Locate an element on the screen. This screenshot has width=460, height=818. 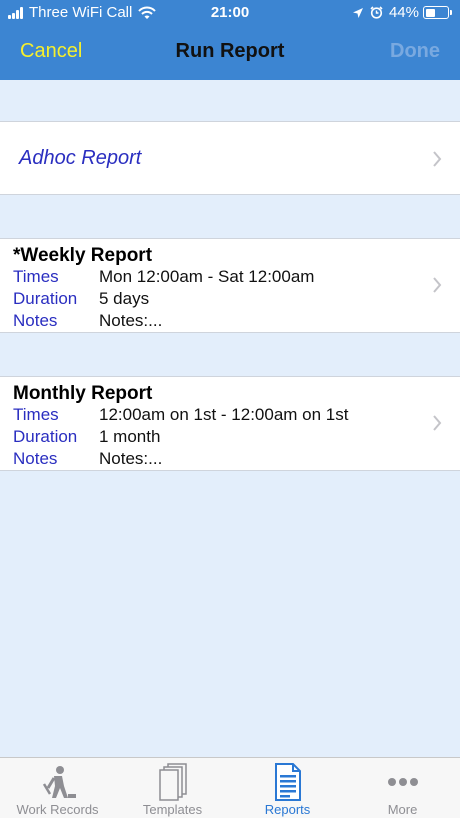
tab-reports: Reports is located at coordinates (287, 788).